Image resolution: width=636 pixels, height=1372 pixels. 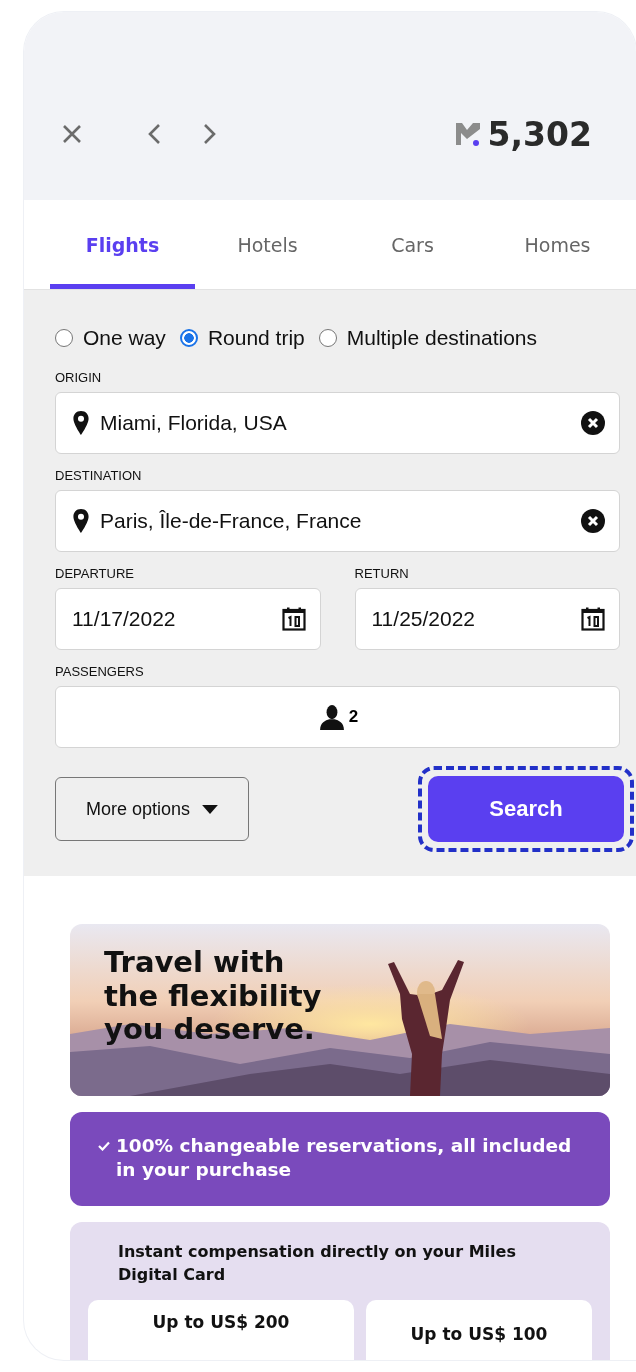 What do you see at coordinates (317, 1264) in the screenshot?
I see `compensation-title: Instant compensation directly on your Miles Digital Card` at bounding box center [317, 1264].